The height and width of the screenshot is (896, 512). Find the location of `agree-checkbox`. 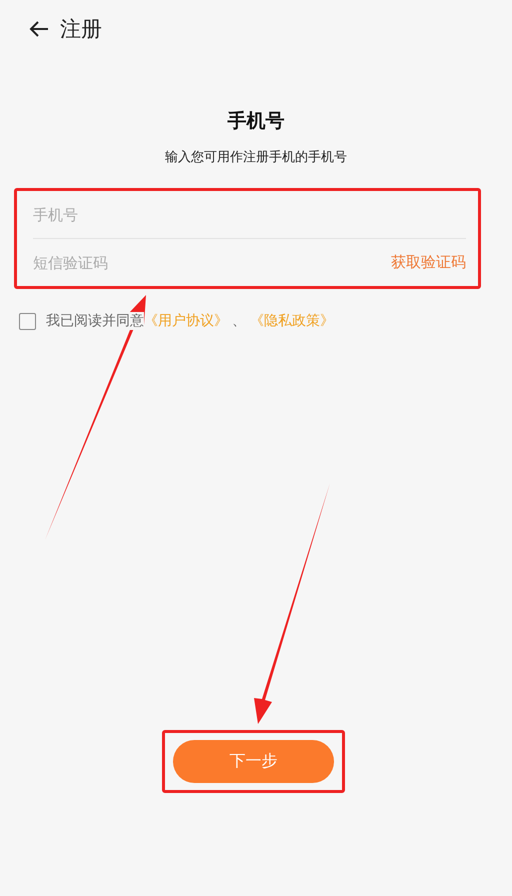

agree-checkbox is located at coordinates (27, 321).